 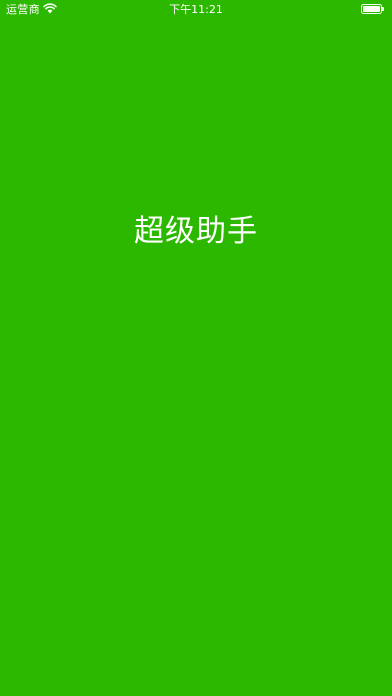 I want to click on status-bar: 运营商 下午11:21, so click(x=196, y=10).